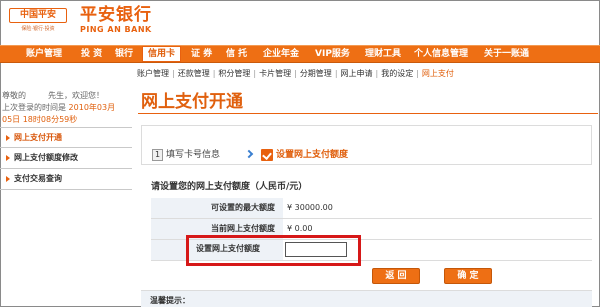 Image resolution: width=600 pixels, height=307 pixels. I want to click on sidebar-item-label: 网上支付额度修改, so click(46, 157).